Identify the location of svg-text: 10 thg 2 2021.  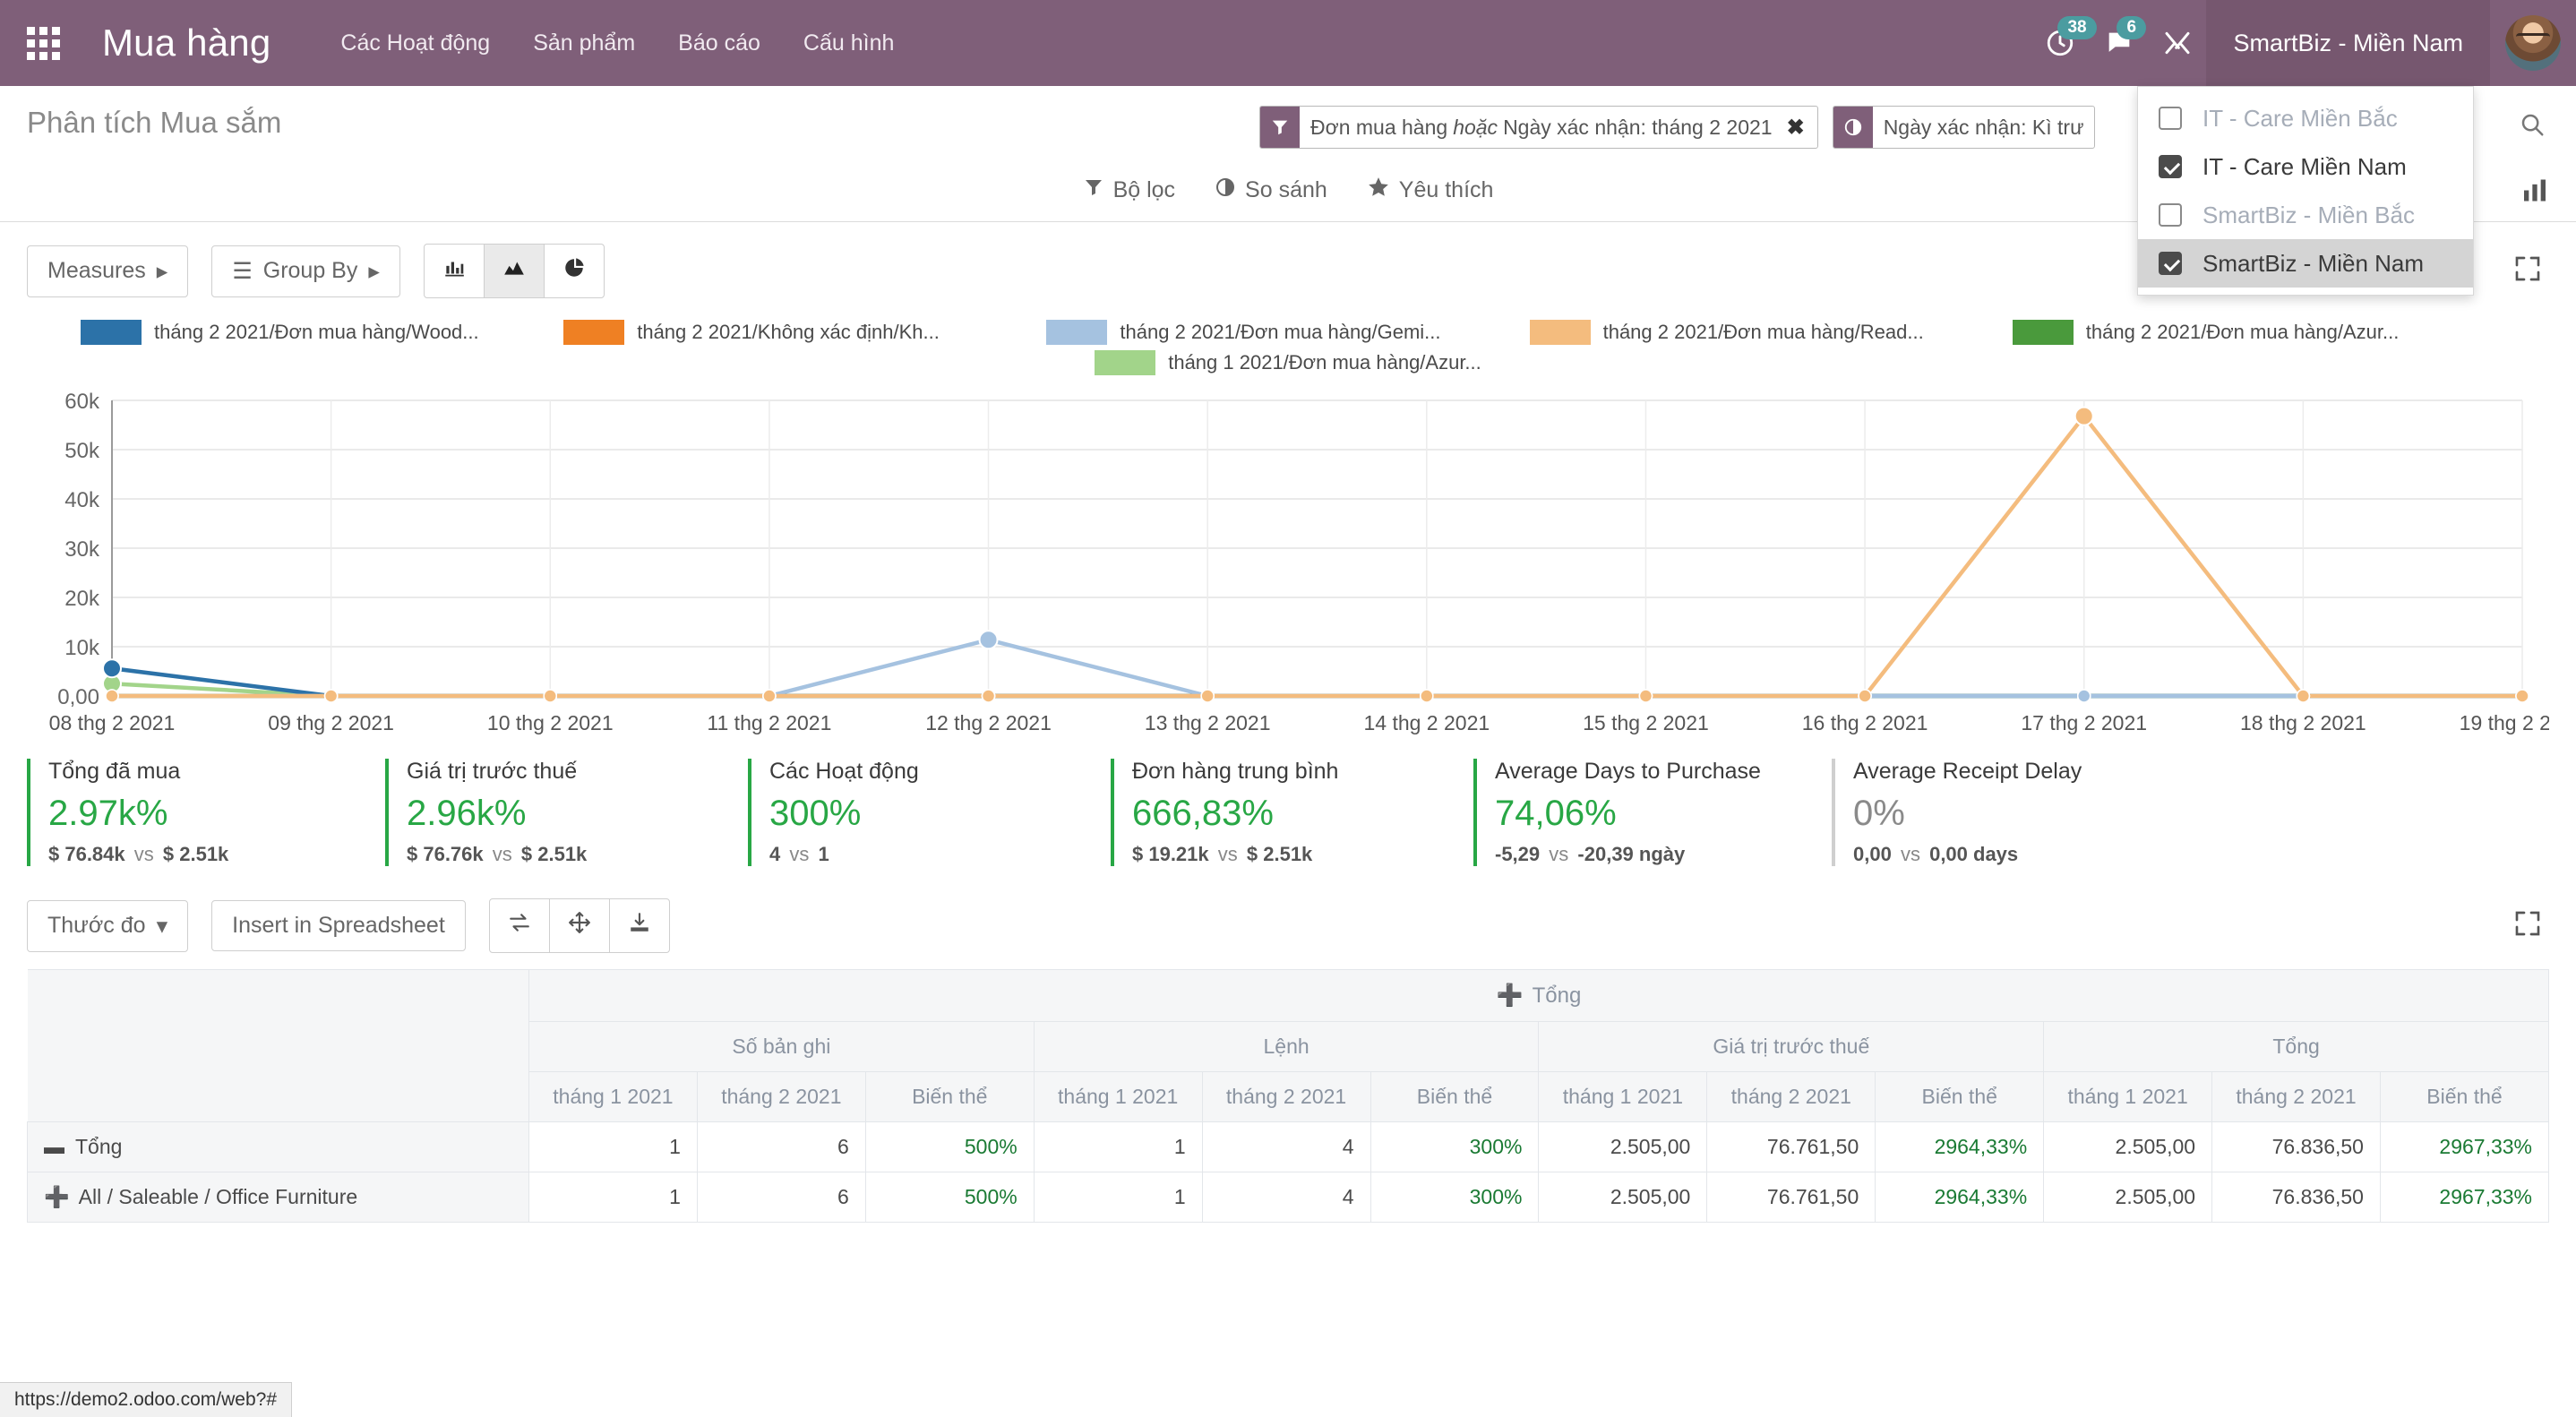
(550, 722).